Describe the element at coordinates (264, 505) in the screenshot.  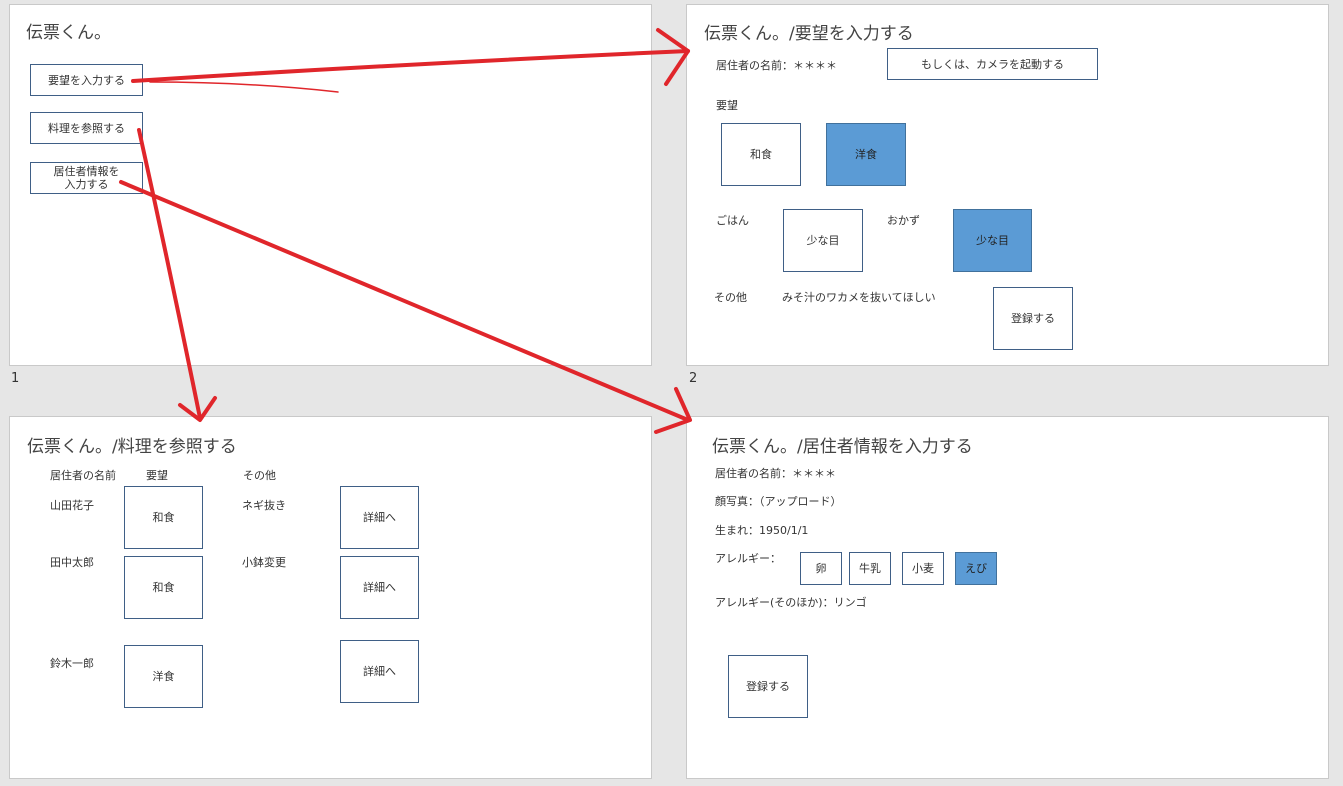
I see `row-1-other: ネギ抜き` at that location.